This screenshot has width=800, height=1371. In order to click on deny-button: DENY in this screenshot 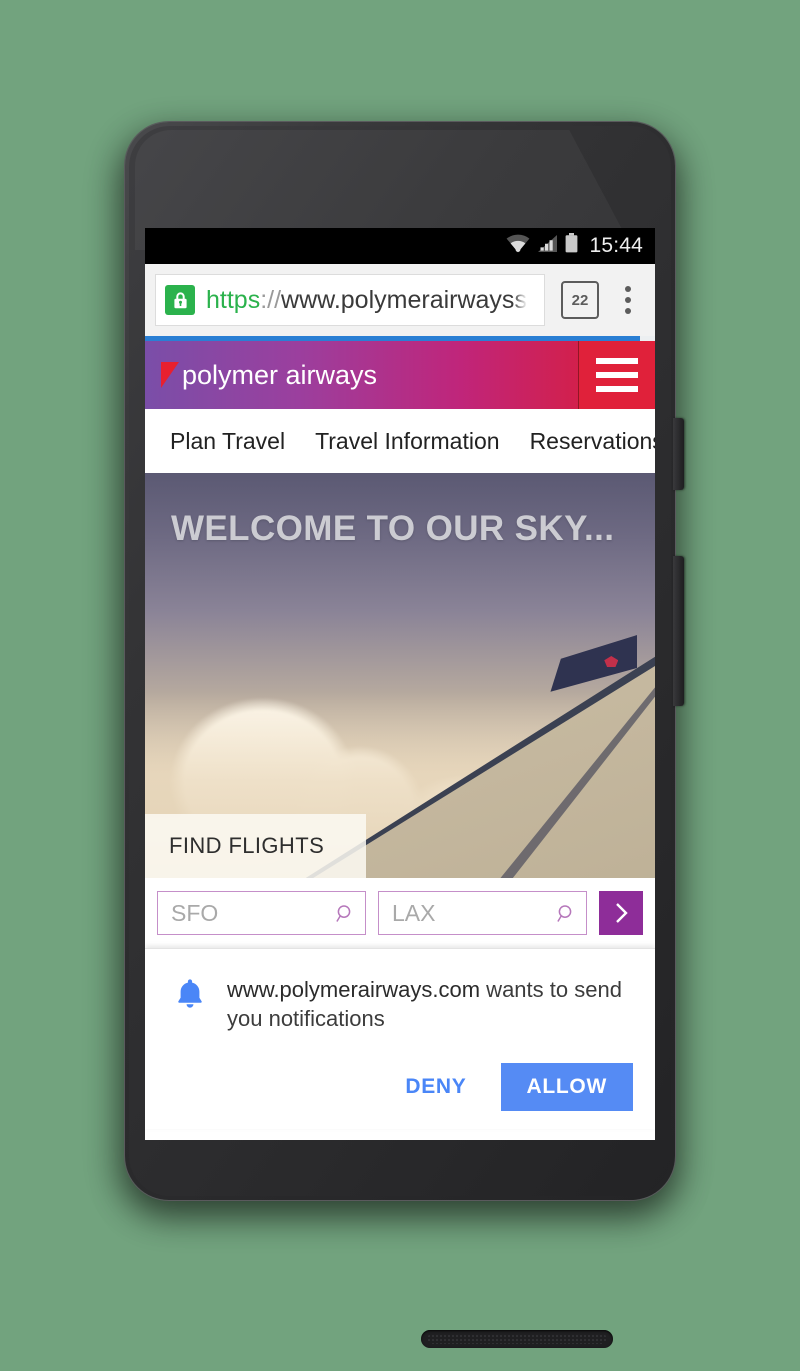, I will do `click(435, 1087)`.